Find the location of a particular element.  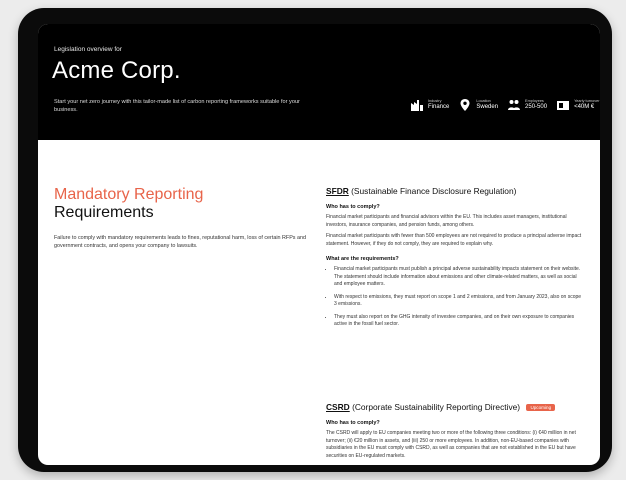

location-pin-icon is located at coordinates (465, 105).